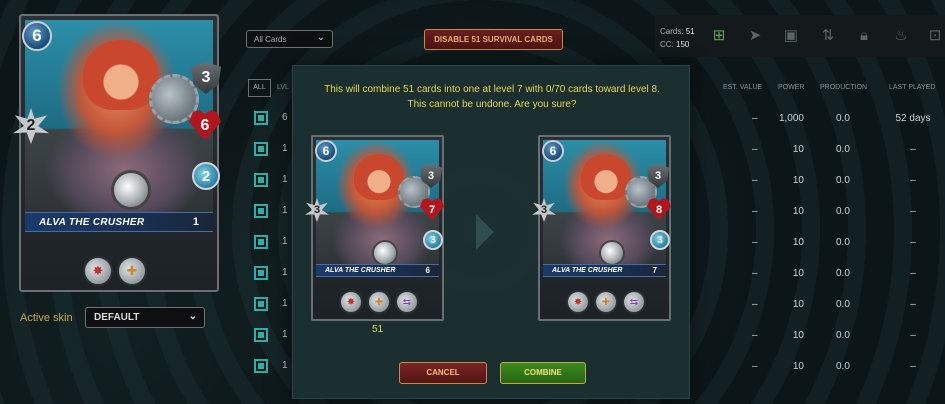 The height and width of the screenshot is (404, 945). What do you see at coordinates (791, 36) in the screenshot?
I see `market-icon: ▣` at bounding box center [791, 36].